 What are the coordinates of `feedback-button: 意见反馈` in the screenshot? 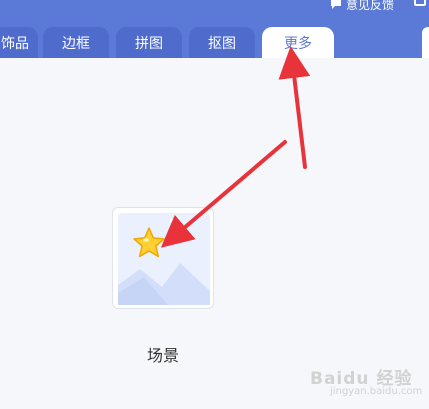 It's located at (362, 6).